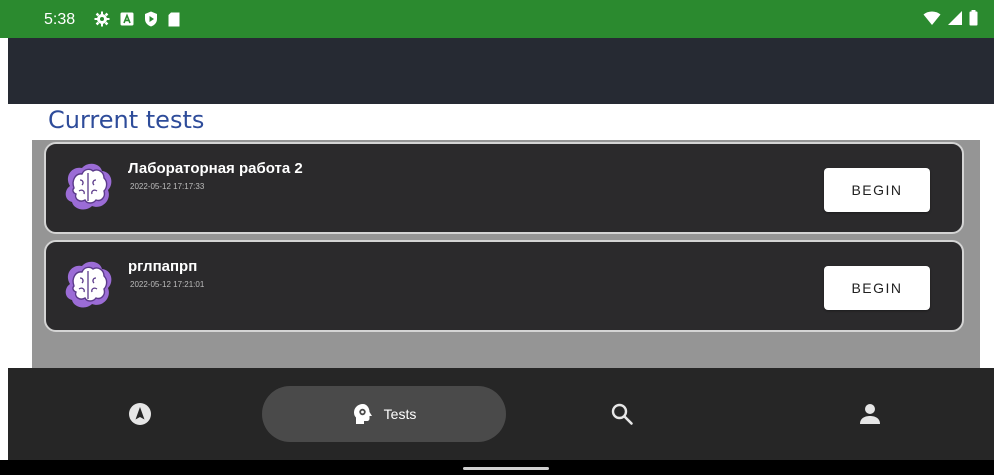 This screenshot has width=994, height=475. I want to click on status-system-icons, so click(950, 18).